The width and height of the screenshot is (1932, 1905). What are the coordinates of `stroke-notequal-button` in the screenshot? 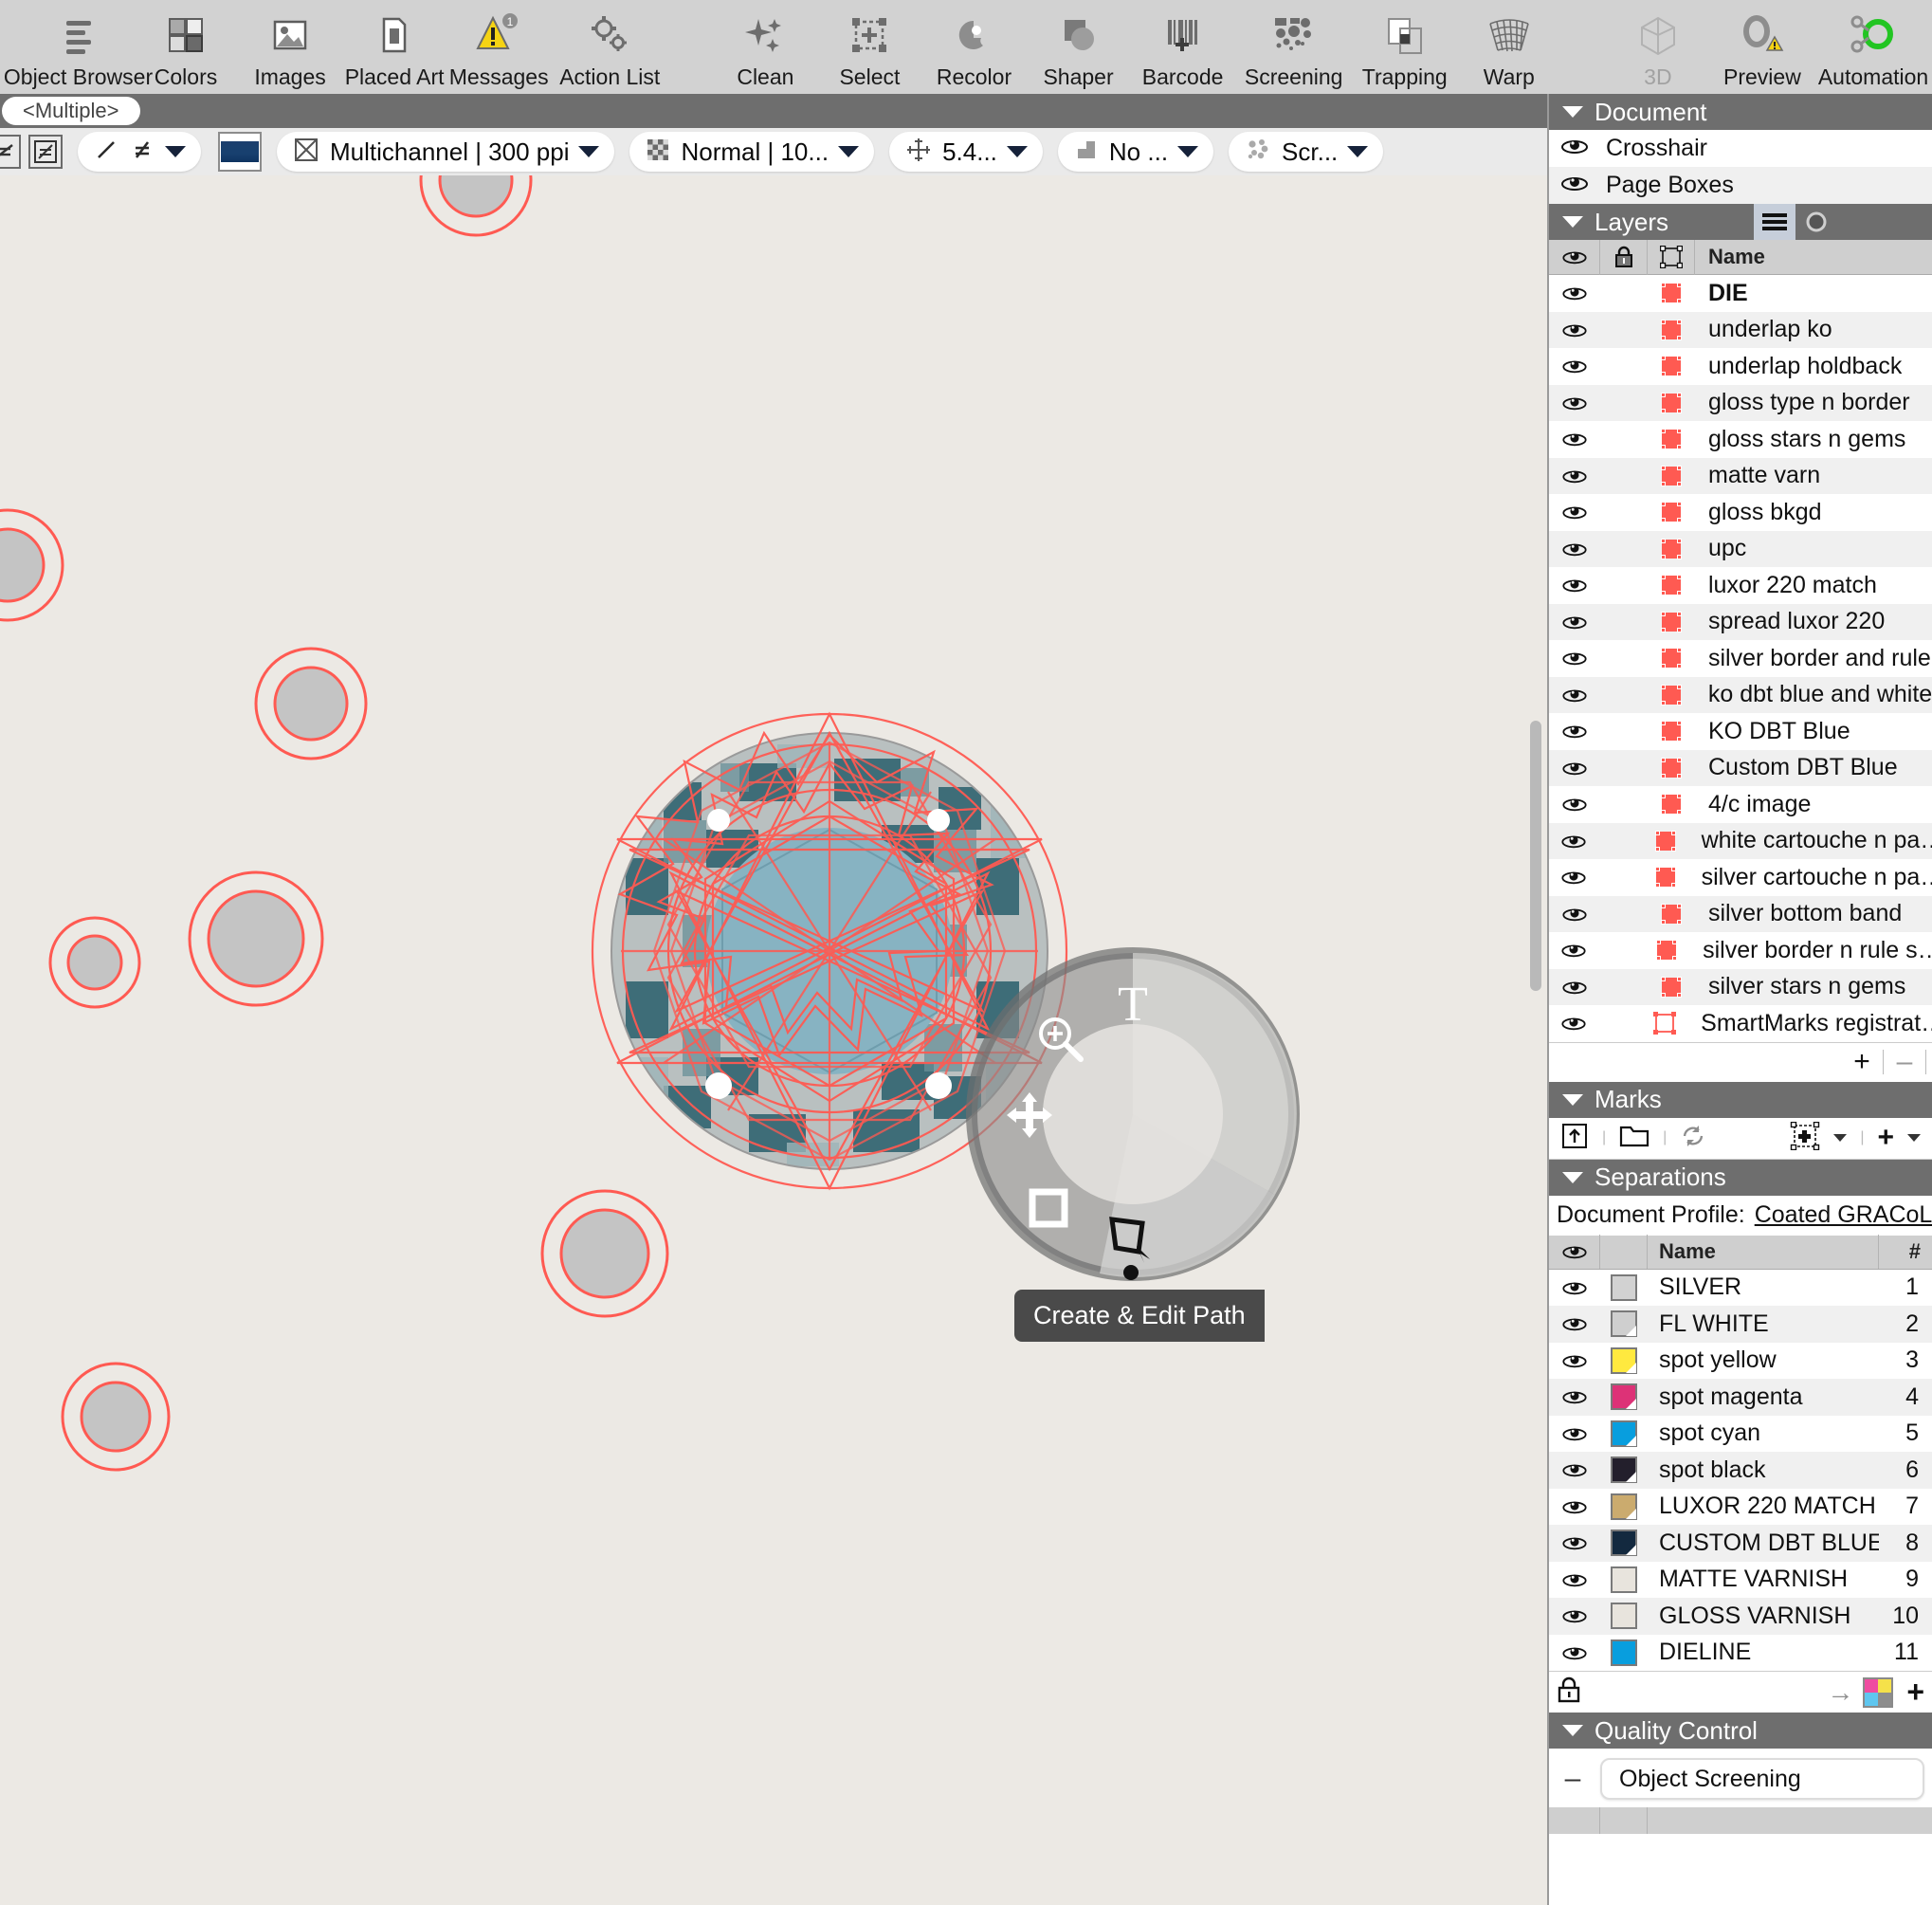 It's located at (46, 152).